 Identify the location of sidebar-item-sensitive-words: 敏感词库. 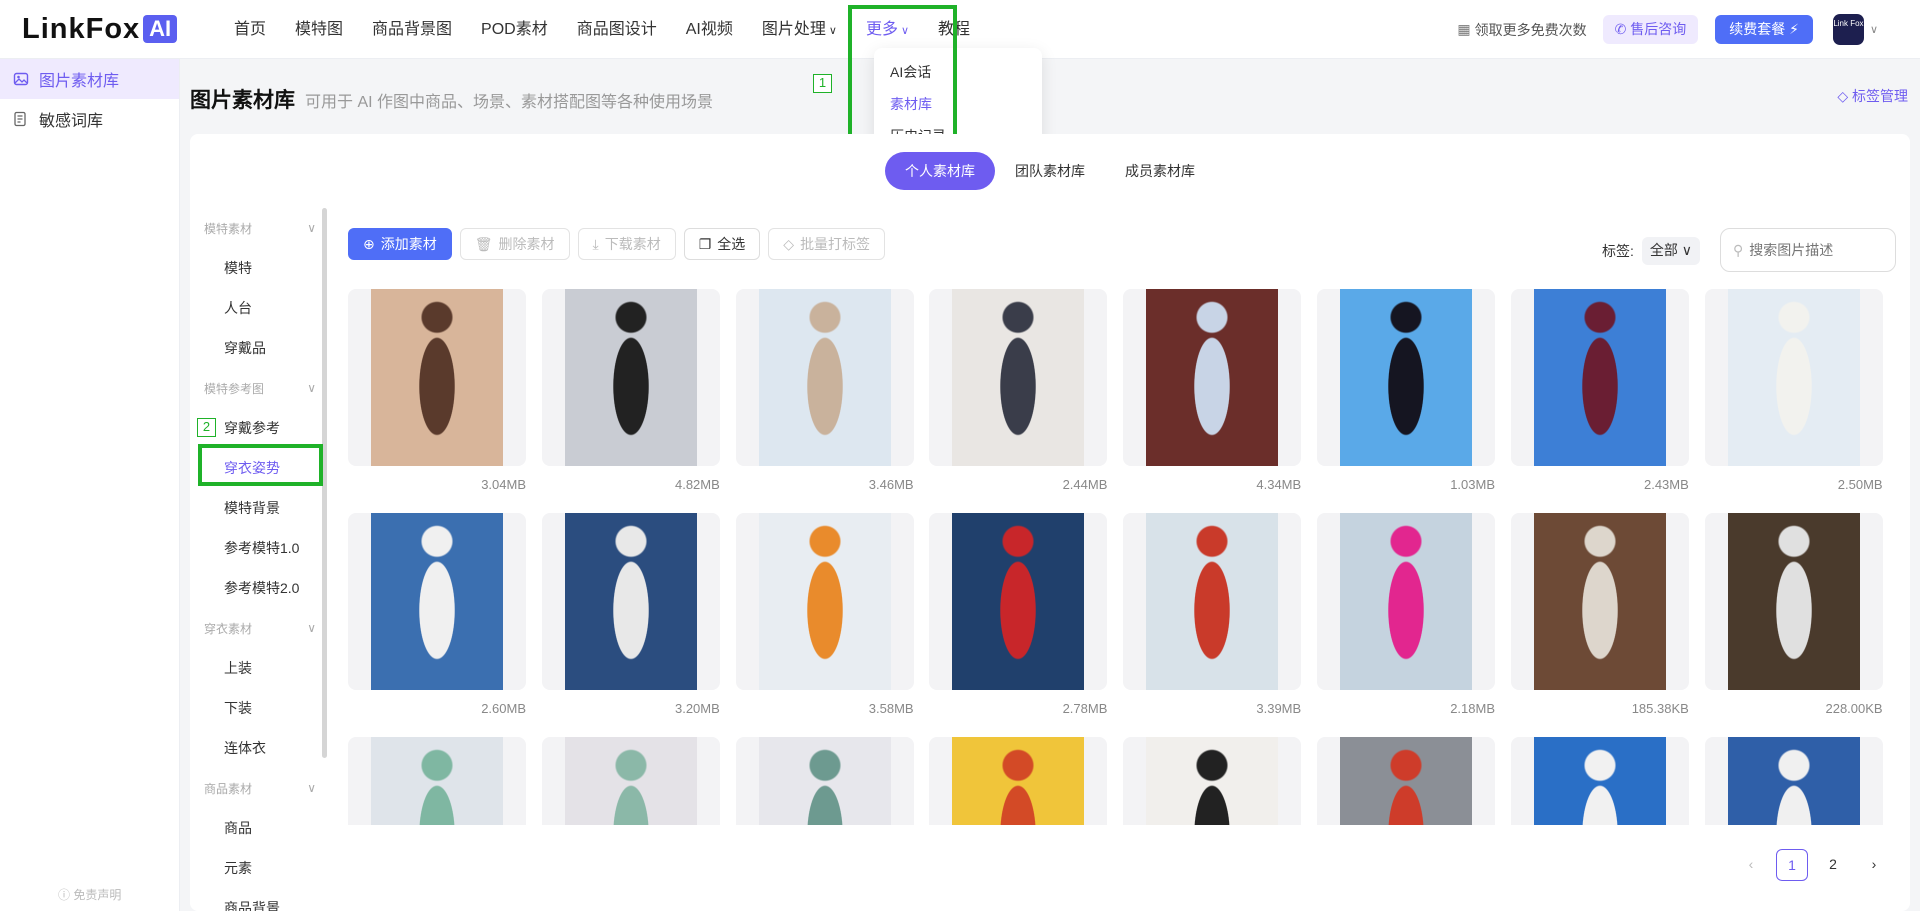
(89, 119).